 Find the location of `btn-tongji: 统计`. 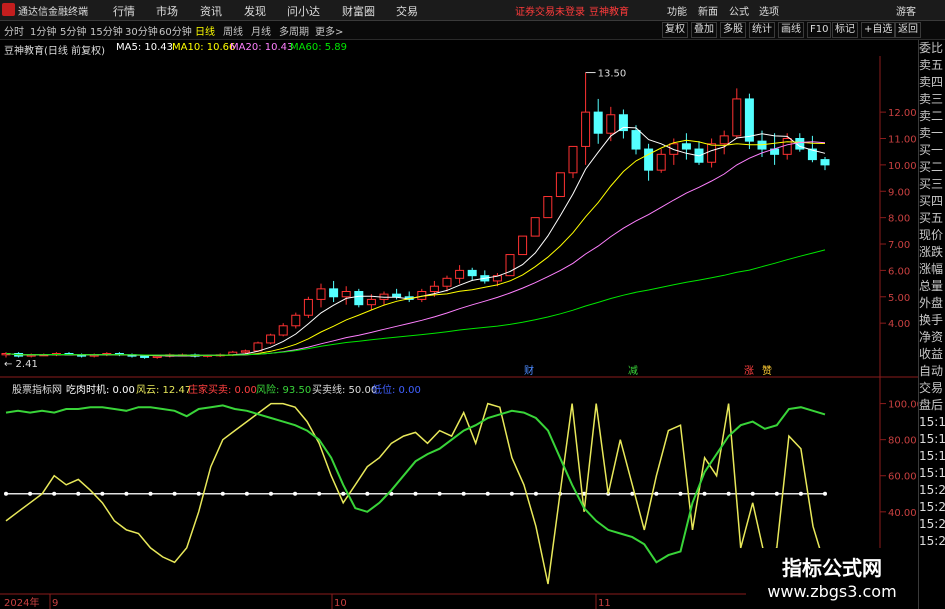

btn-tongji: 统计 is located at coordinates (762, 30).